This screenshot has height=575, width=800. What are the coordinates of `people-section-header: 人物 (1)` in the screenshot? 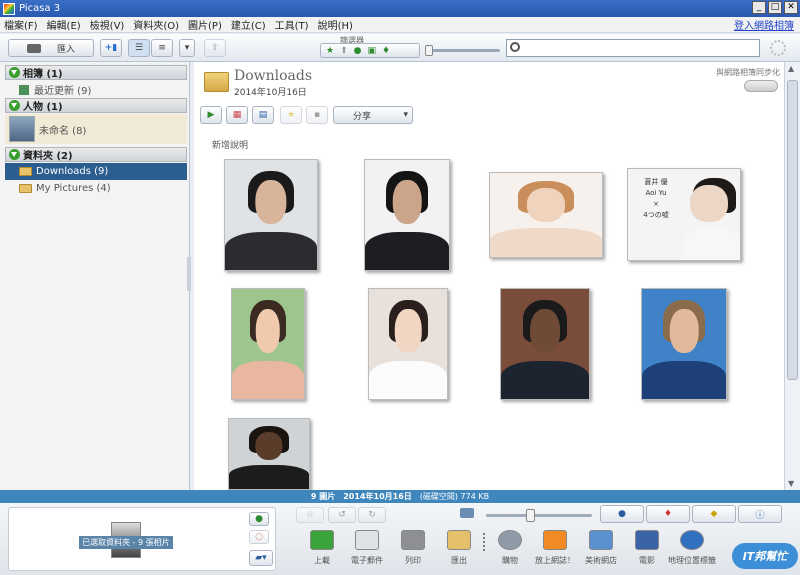 It's located at (96, 105).